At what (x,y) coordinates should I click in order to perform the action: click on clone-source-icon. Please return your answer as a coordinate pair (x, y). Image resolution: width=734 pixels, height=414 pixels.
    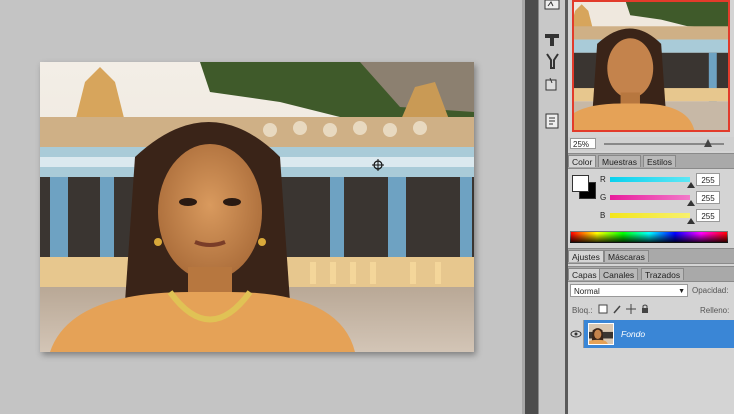
    Looking at the image, I should click on (552, 39).